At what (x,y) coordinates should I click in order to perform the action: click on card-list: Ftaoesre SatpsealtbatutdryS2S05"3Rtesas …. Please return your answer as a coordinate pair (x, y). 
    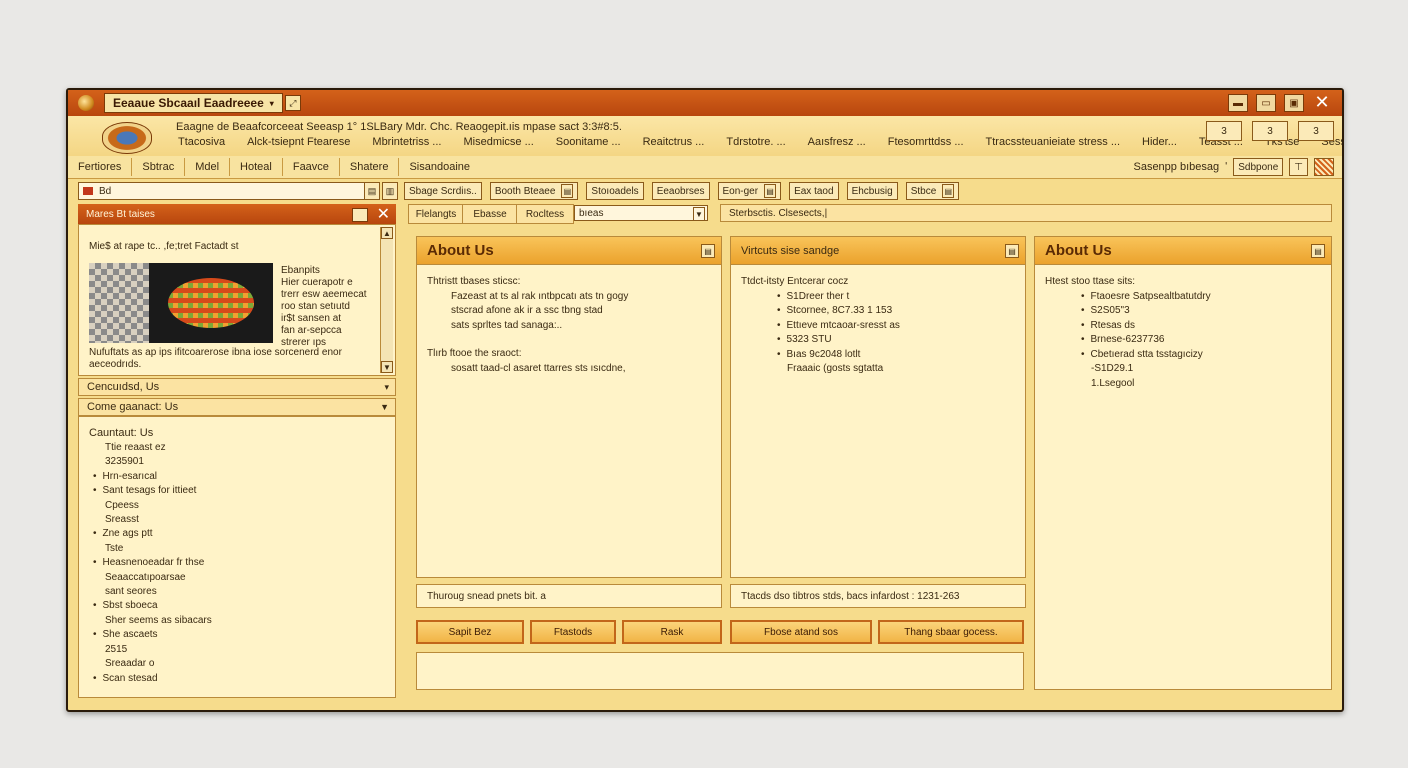
    Looking at the image, I should click on (1183, 341).